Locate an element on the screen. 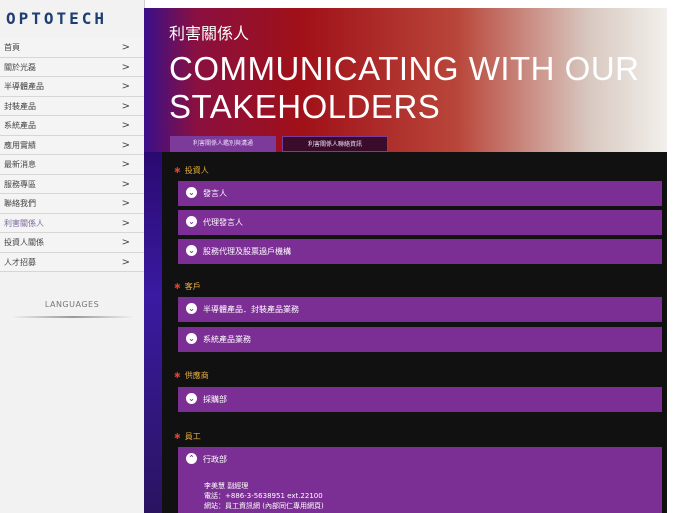  contact-name: 李美慧 副經理 is located at coordinates (226, 486).